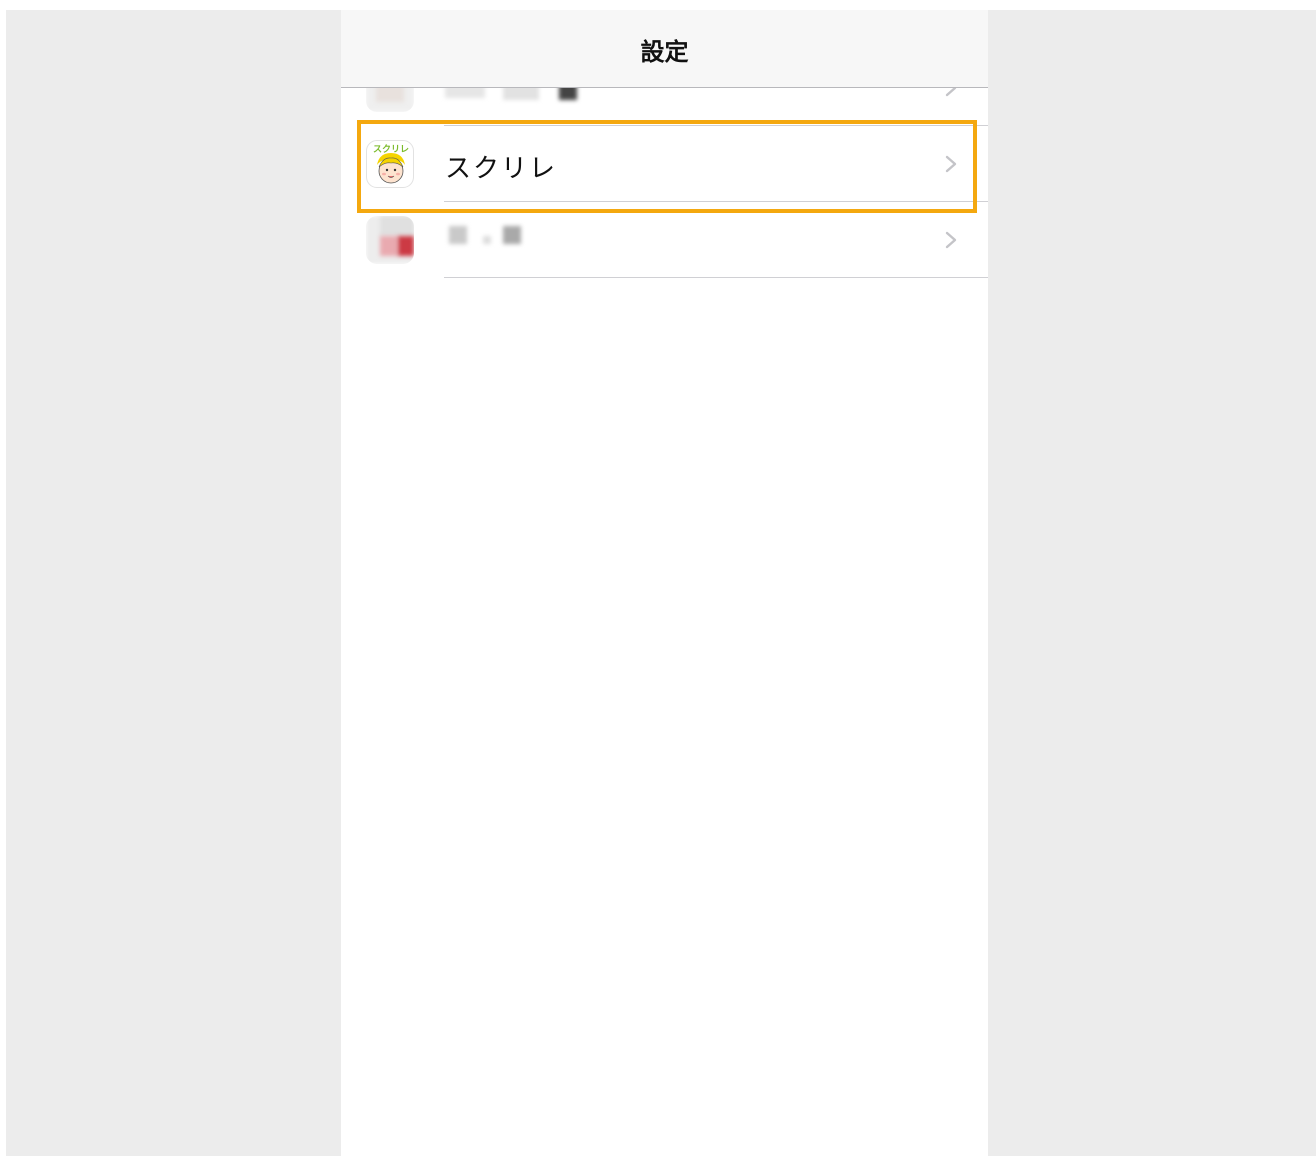  Describe the element at coordinates (664, 52) in the screenshot. I see `page-title: 設定` at that location.